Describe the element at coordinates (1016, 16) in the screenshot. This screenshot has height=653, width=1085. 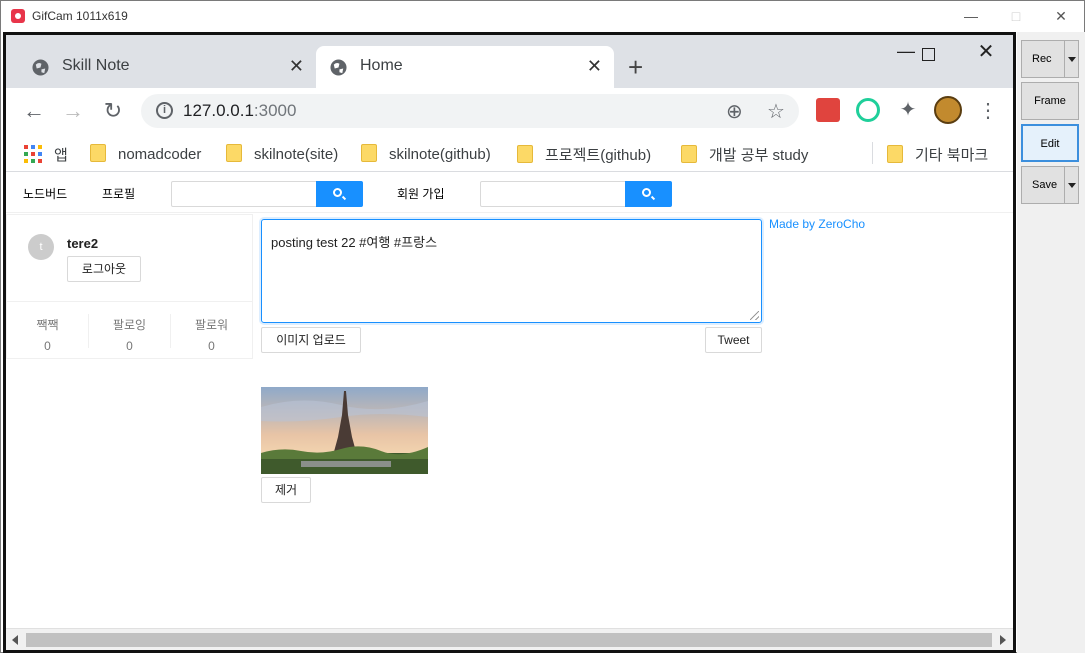
I see `maximize-icon: □` at that location.